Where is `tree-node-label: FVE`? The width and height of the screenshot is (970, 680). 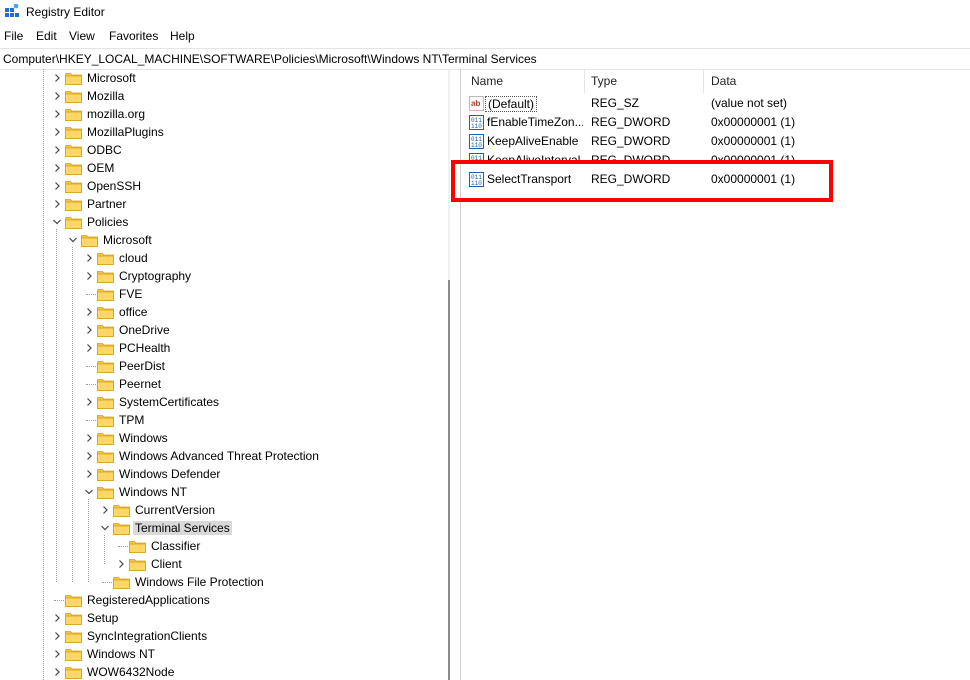
tree-node-label: FVE is located at coordinates (130, 294).